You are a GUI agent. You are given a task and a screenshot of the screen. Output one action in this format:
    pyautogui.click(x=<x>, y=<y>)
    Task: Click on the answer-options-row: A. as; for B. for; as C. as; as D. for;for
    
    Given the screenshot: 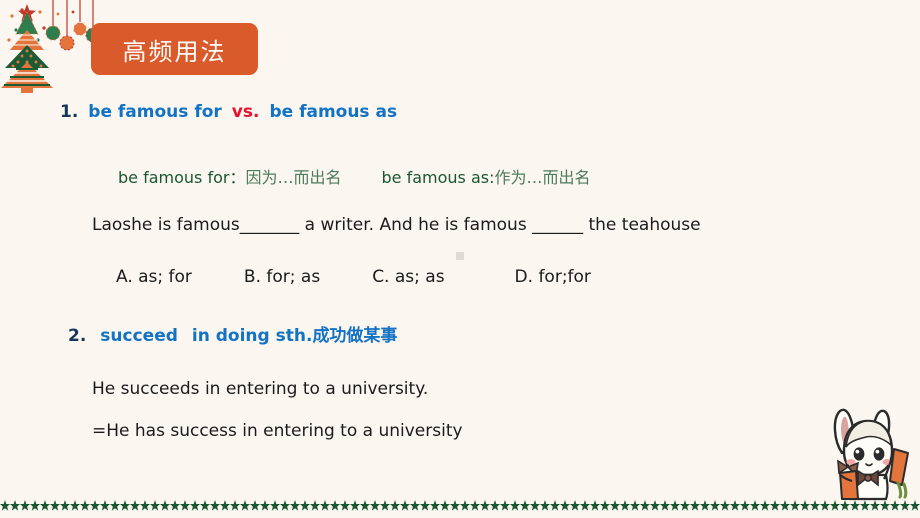 What is the action you would take?
    pyautogui.click(x=353, y=277)
    